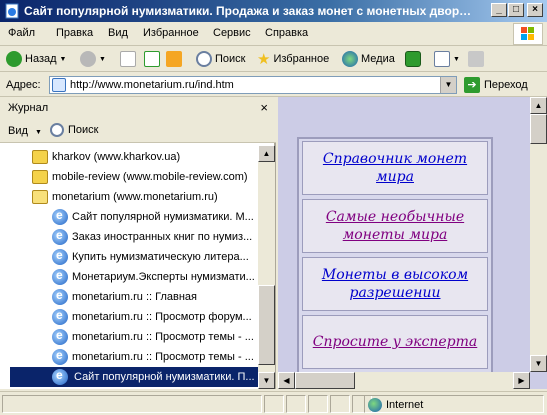 This screenshot has width=547, height=415. I want to click on history-search-label: Поиск, so click(83, 130).